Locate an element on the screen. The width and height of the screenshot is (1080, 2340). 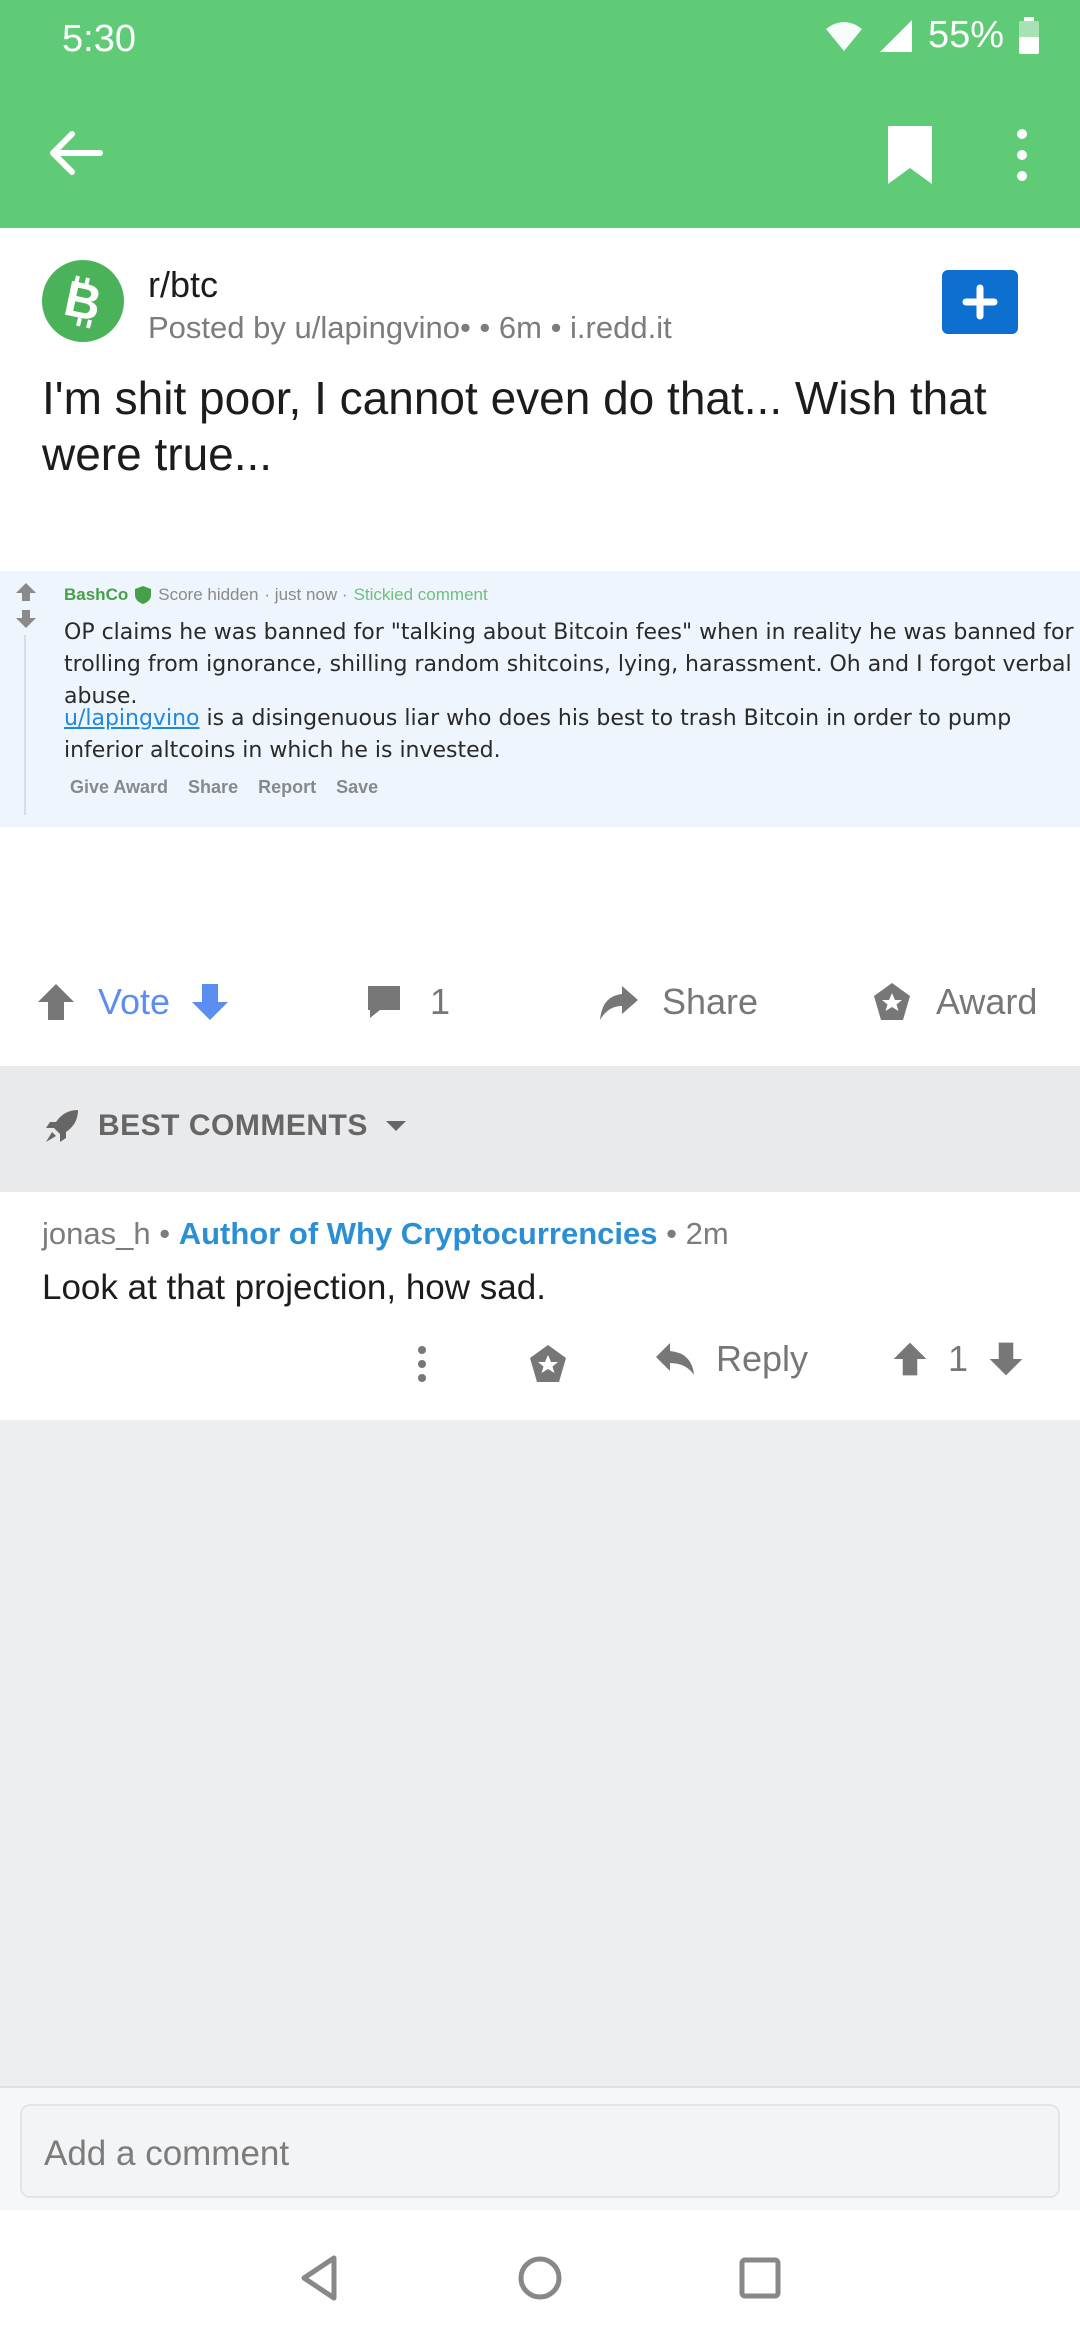
embed-thread-line is located at coordinates (25, 725).